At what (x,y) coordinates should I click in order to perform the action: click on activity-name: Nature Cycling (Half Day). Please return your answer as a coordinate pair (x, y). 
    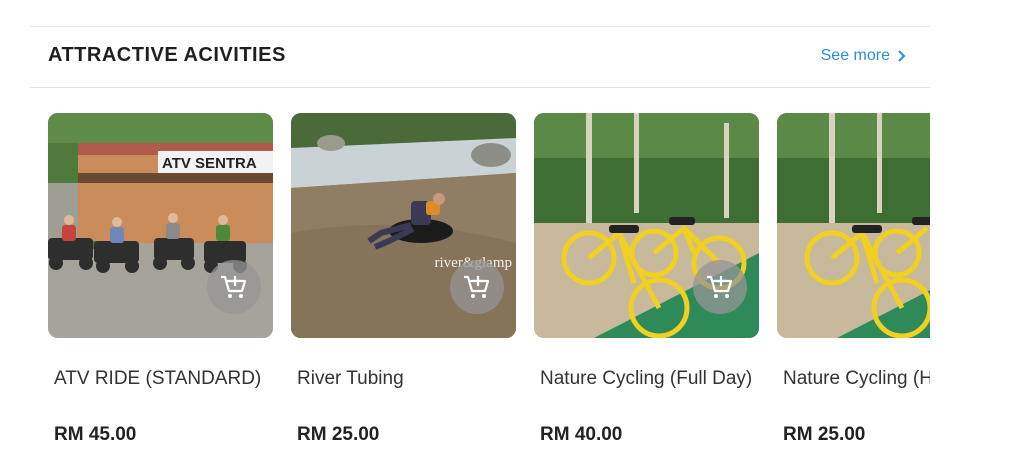
    Looking at the image, I should click on (856, 393).